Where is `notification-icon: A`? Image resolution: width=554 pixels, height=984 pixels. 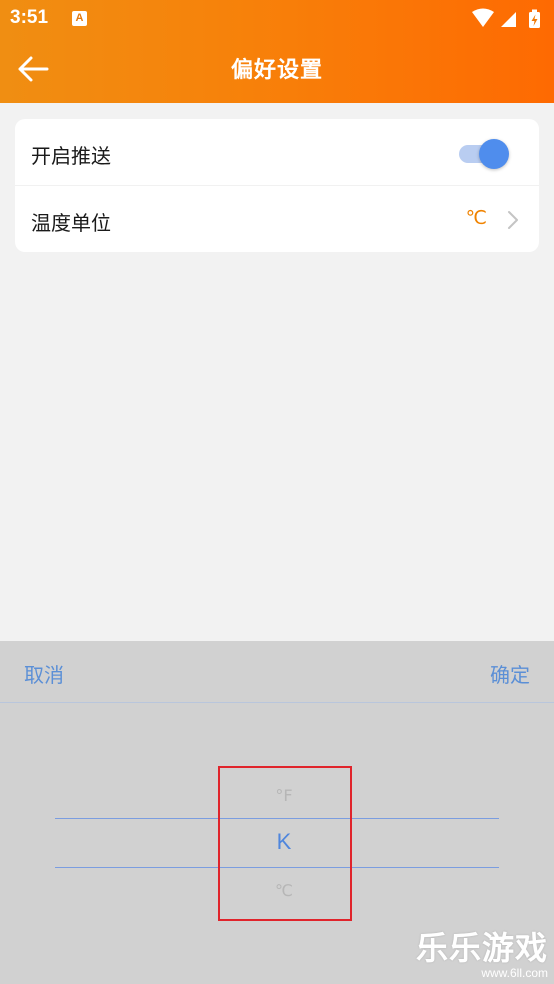 notification-icon: A is located at coordinates (79, 18).